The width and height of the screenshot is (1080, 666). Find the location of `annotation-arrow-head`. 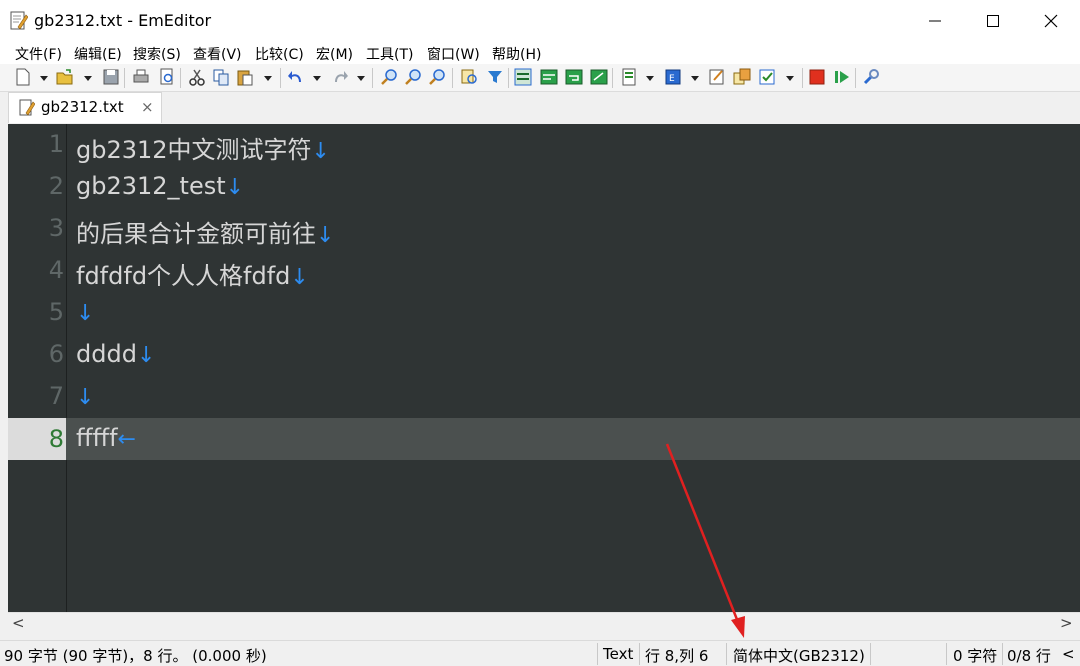

annotation-arrow-head is located at coordinates (738, 627).